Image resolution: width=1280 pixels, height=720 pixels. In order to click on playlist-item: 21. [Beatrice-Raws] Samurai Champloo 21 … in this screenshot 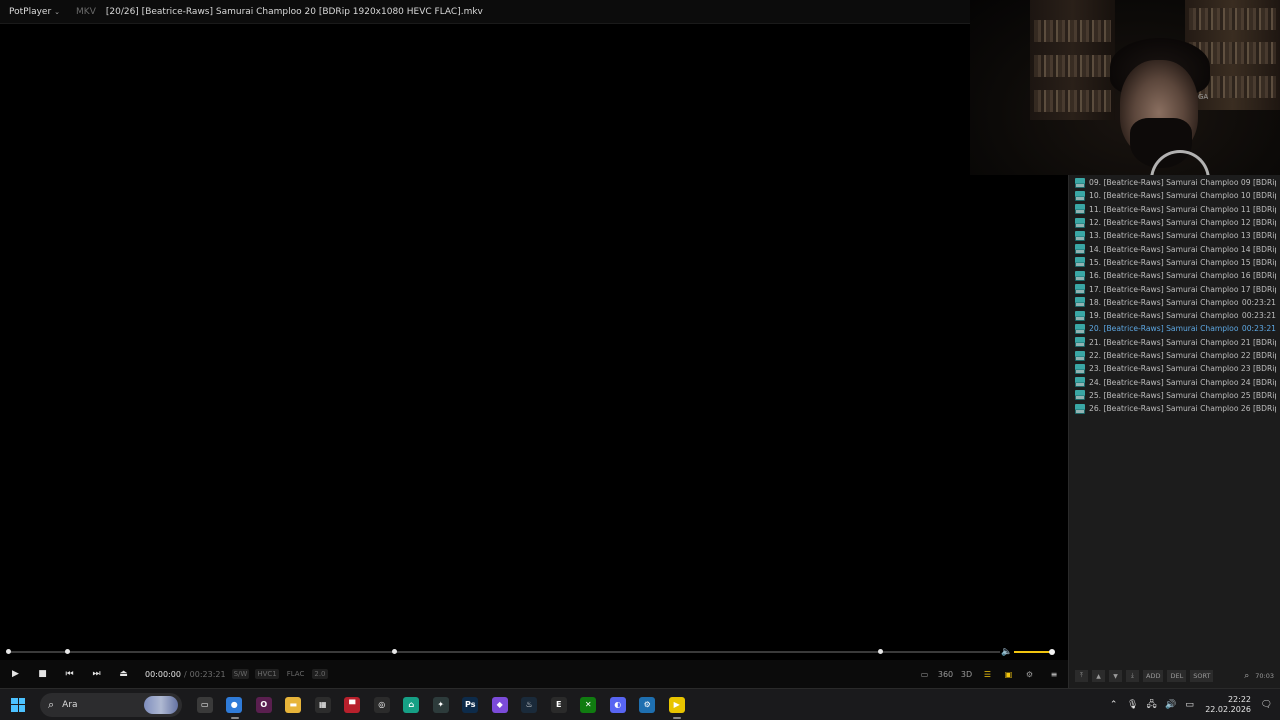, I will do `click(1174, 342)`.